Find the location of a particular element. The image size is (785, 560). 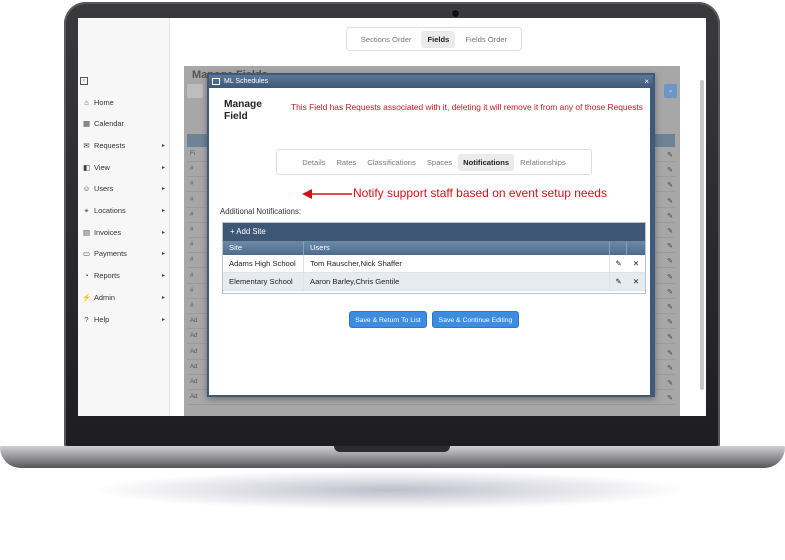

tab-relationships: Relationships is located at coordinates (543, 162).